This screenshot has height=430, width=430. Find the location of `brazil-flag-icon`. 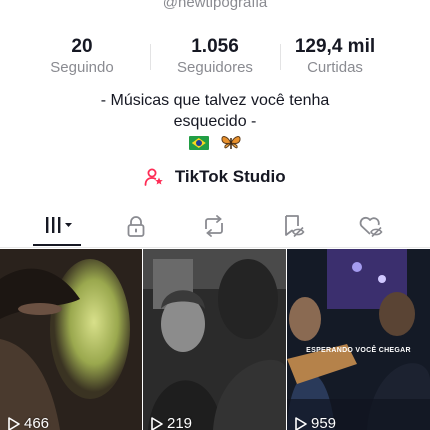

brazil-flag-icon is located at coordinates (198, 143).